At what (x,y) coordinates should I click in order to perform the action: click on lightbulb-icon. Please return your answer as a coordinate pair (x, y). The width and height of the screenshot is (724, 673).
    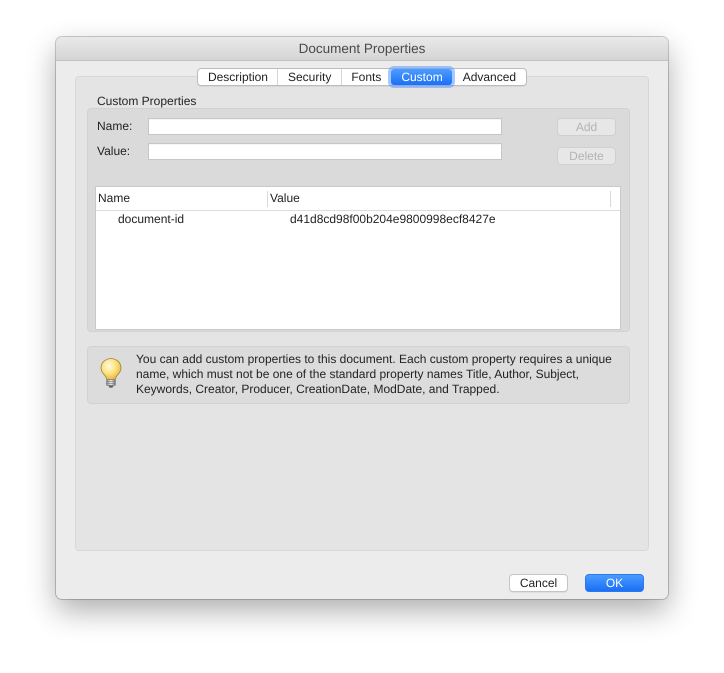
    Looking at the image, I should click on (111, 373).